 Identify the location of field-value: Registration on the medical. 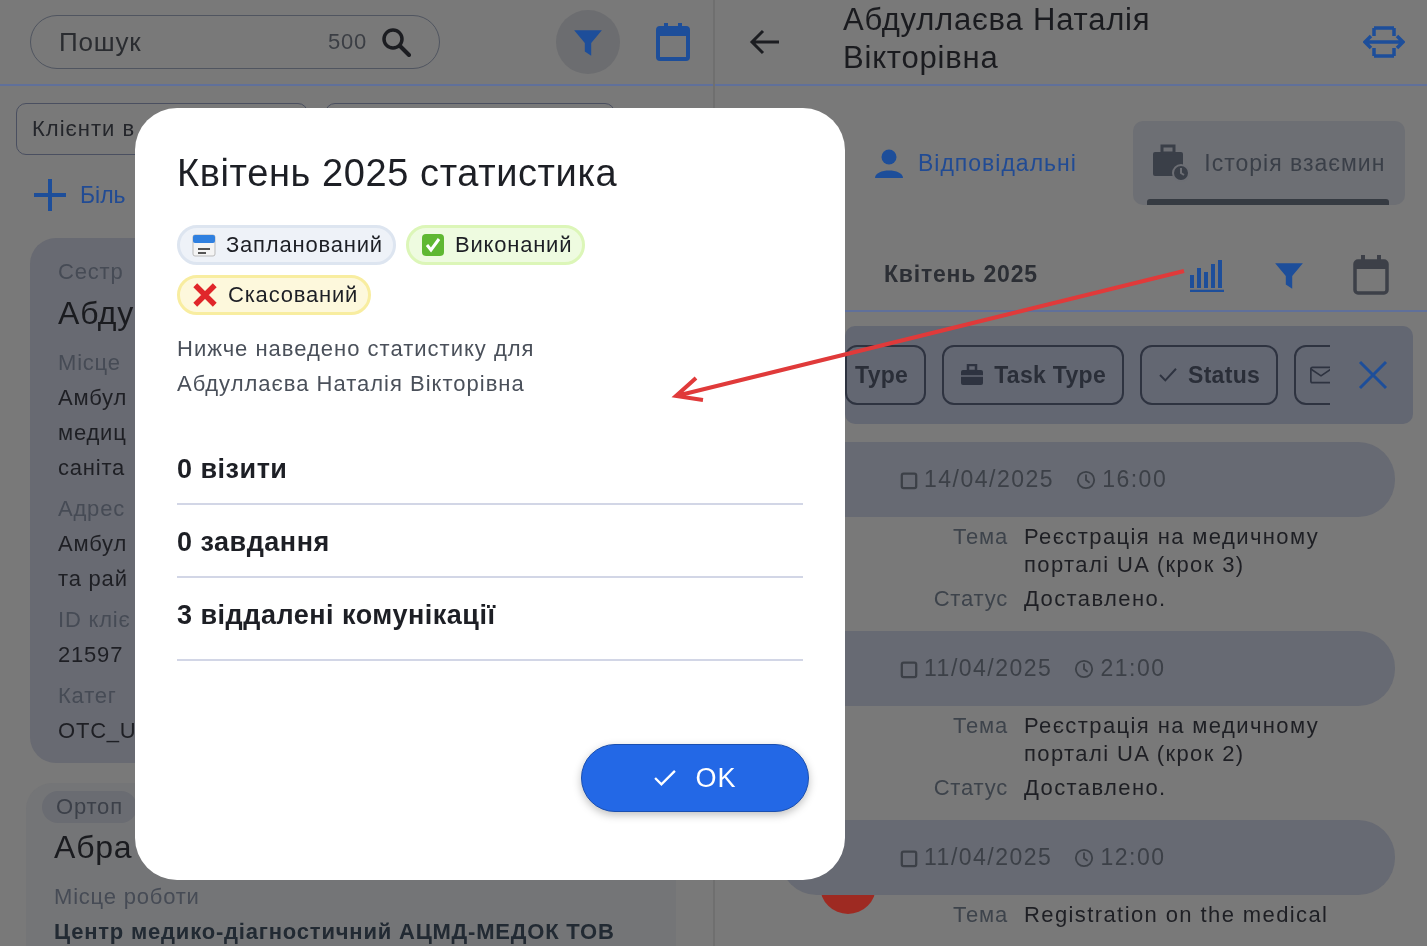
(1177, 915).